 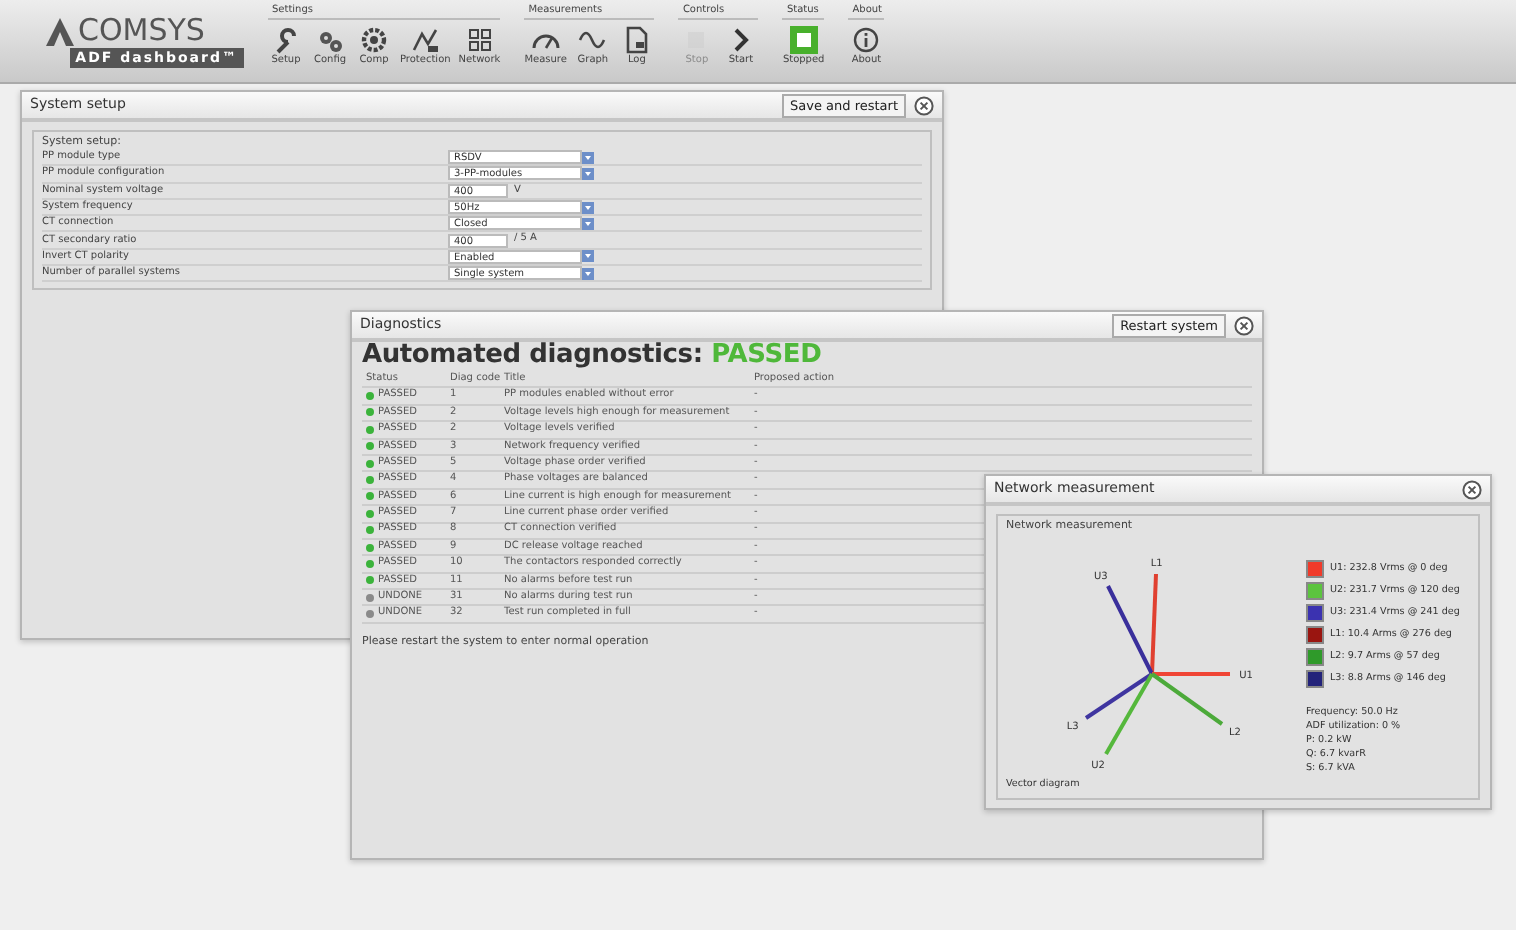 What do you see at coordinates (803, 40) in the screenshot?
I see `status-indicator-icon` at bounding box center [803, 40].